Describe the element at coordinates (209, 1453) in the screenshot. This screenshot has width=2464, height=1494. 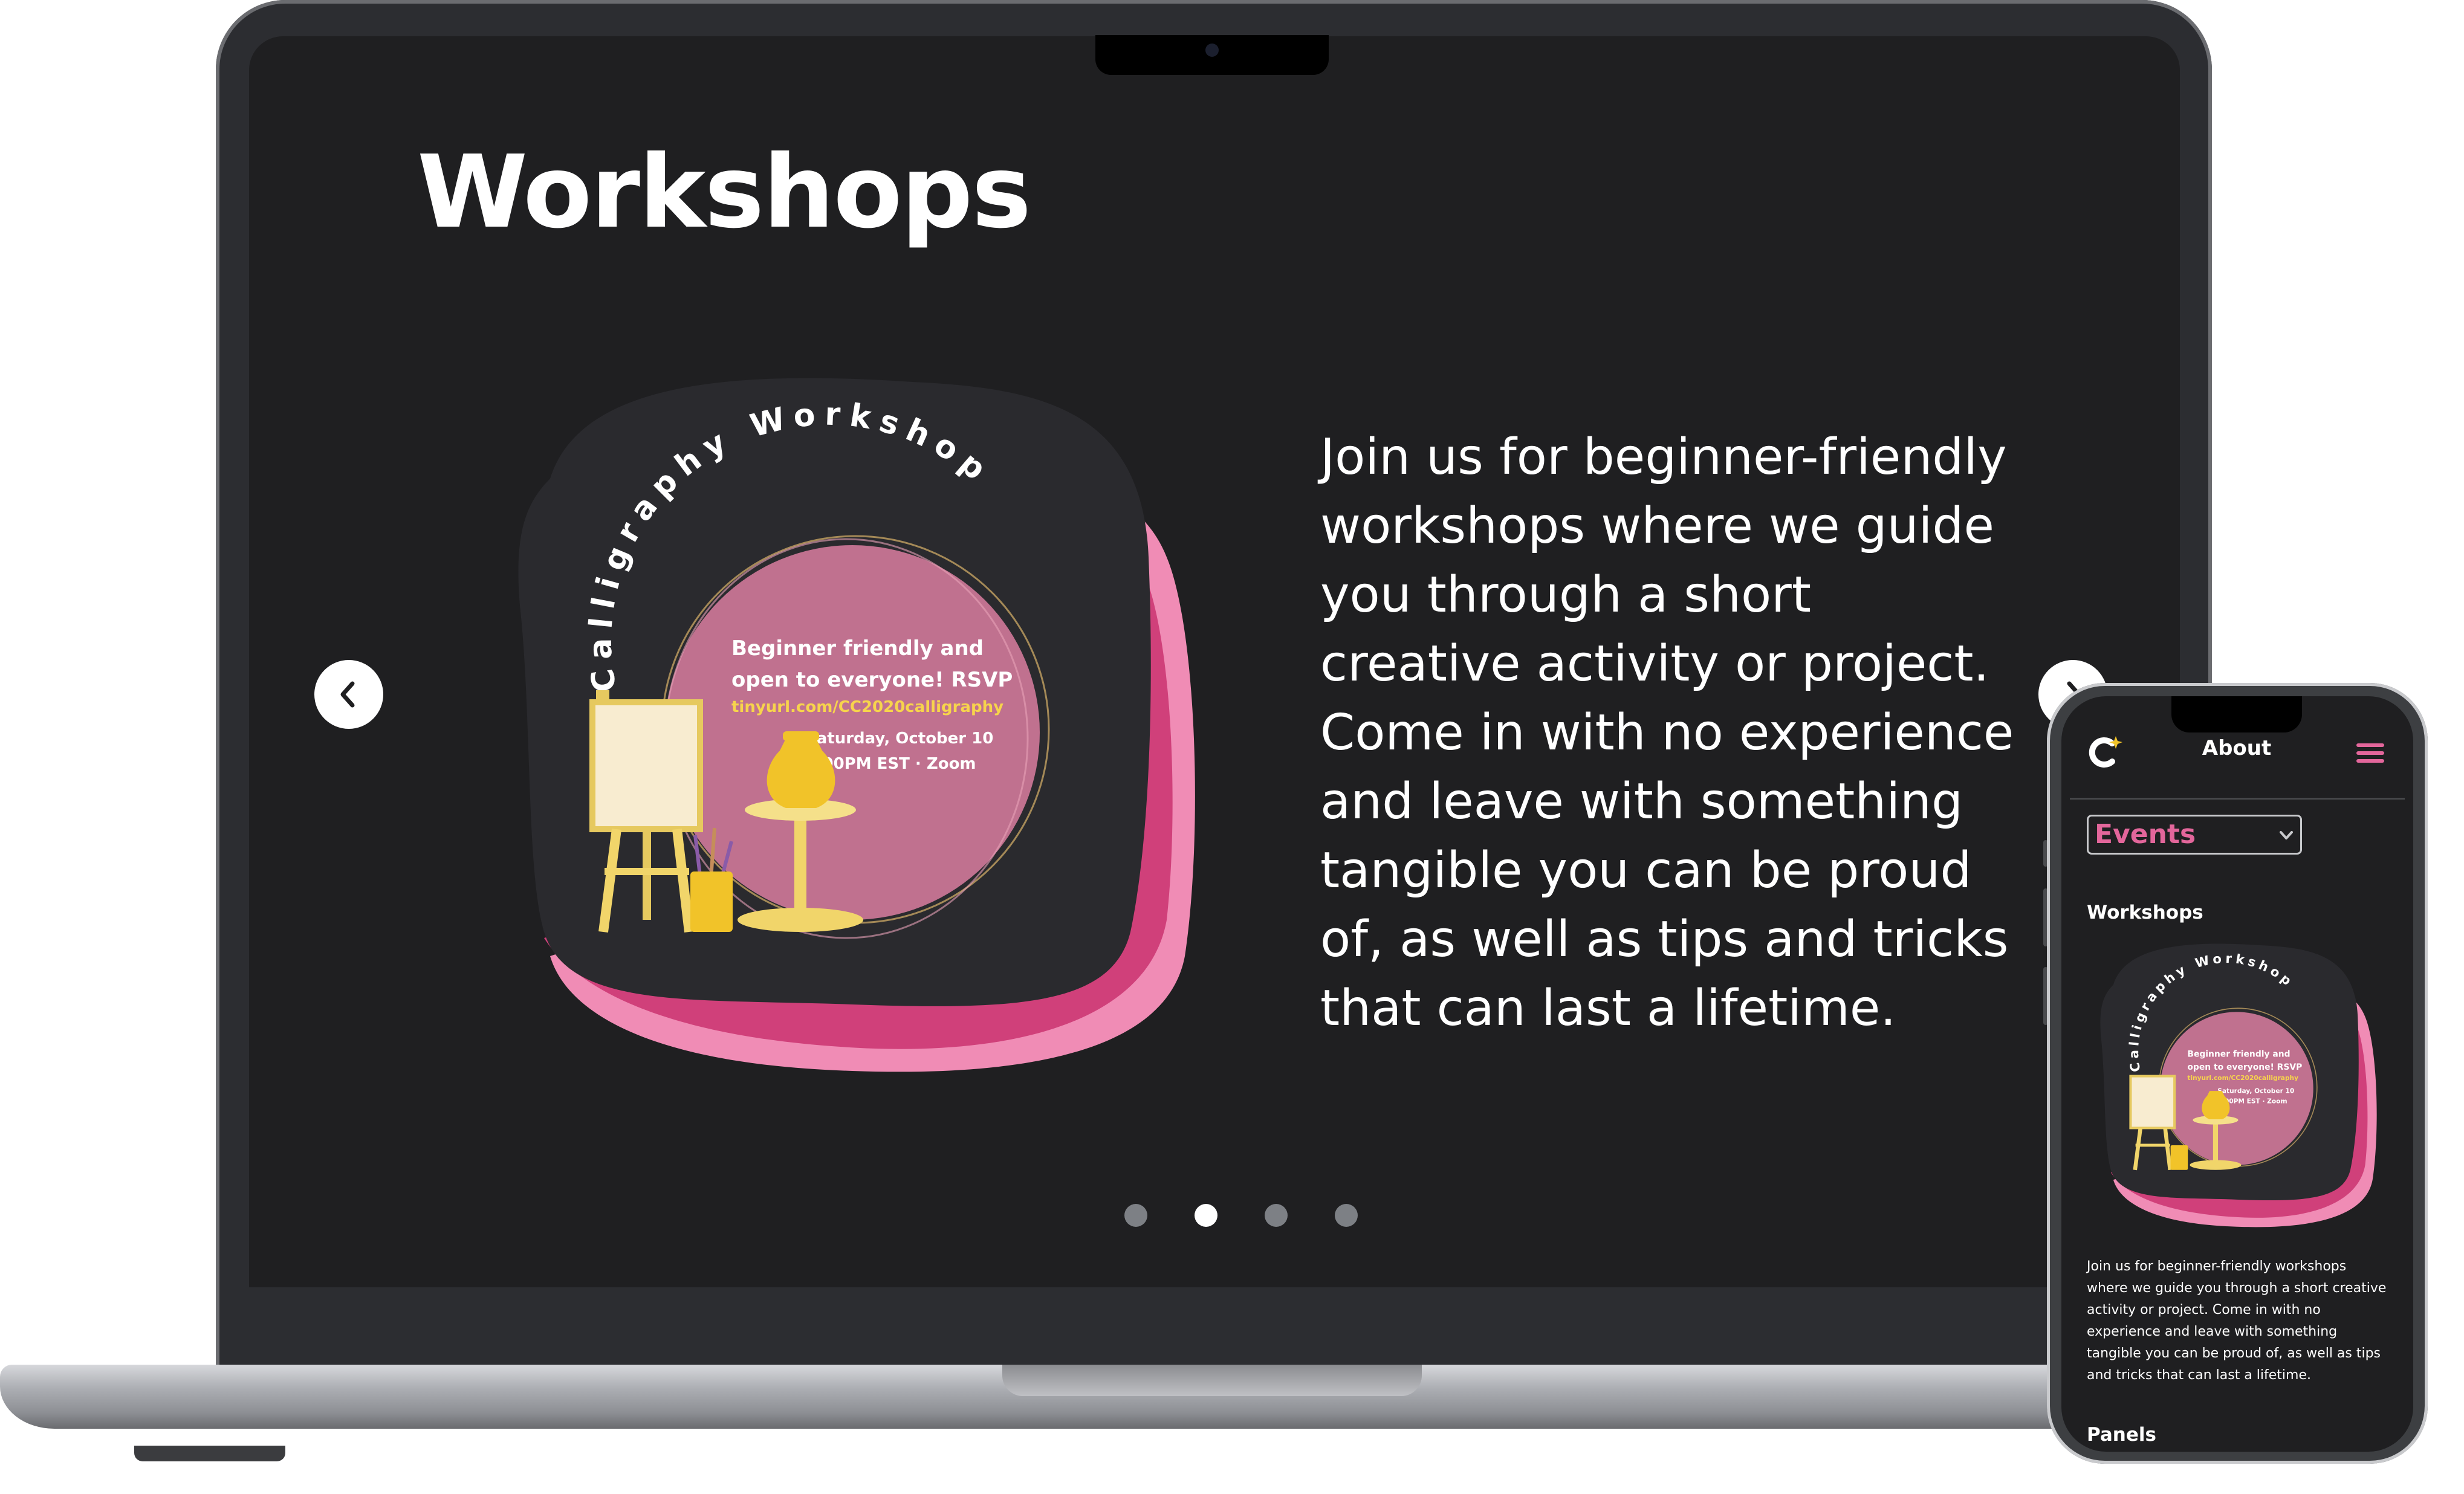
I see `laptop-foot` at that location.